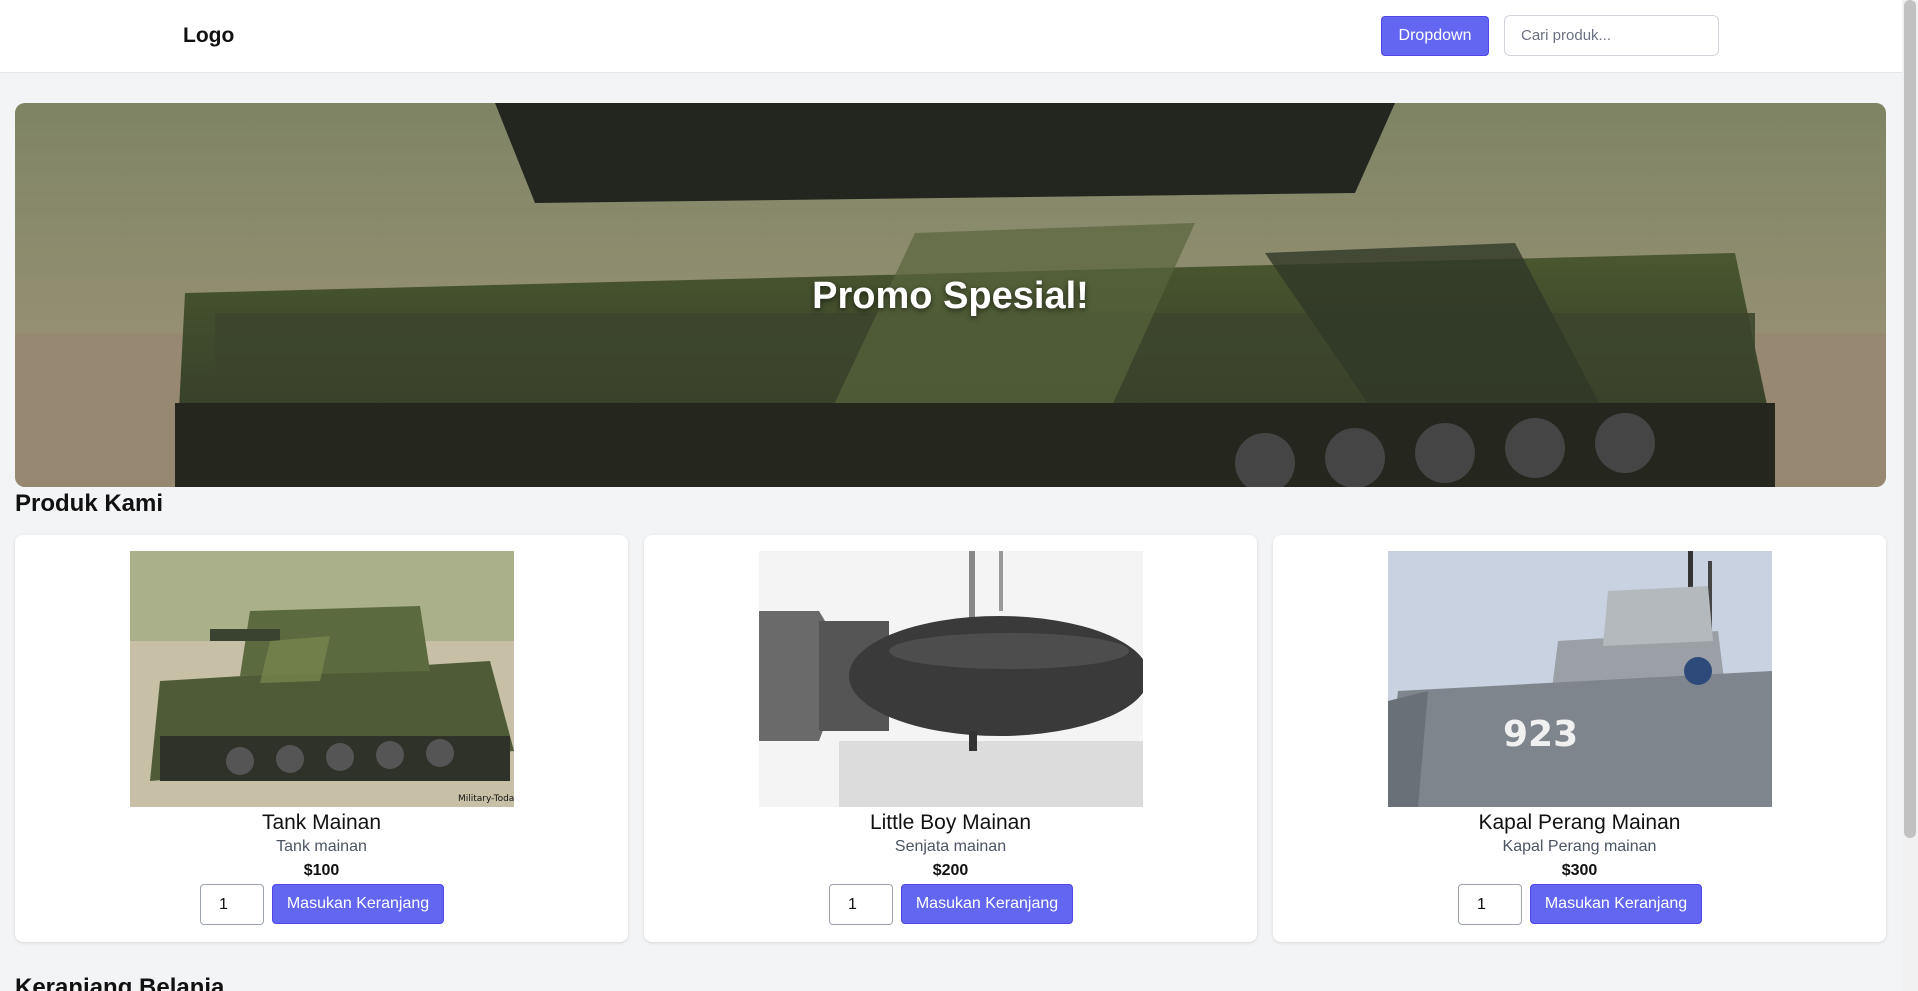  What do you see at coordinates (208, 36) in the screenshot?
I see `logo: Logo` at bounding box center [208, 36].